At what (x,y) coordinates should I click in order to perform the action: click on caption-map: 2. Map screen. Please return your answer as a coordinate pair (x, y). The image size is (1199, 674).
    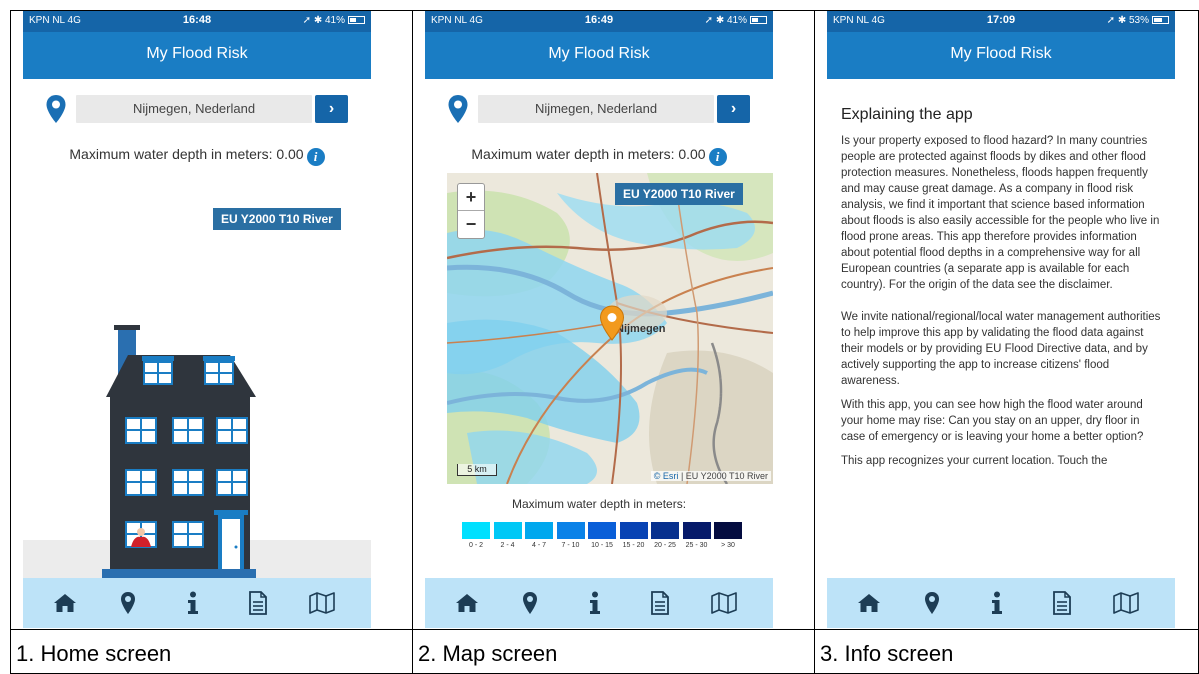
    Looking at the image, I should click on (488, 653).